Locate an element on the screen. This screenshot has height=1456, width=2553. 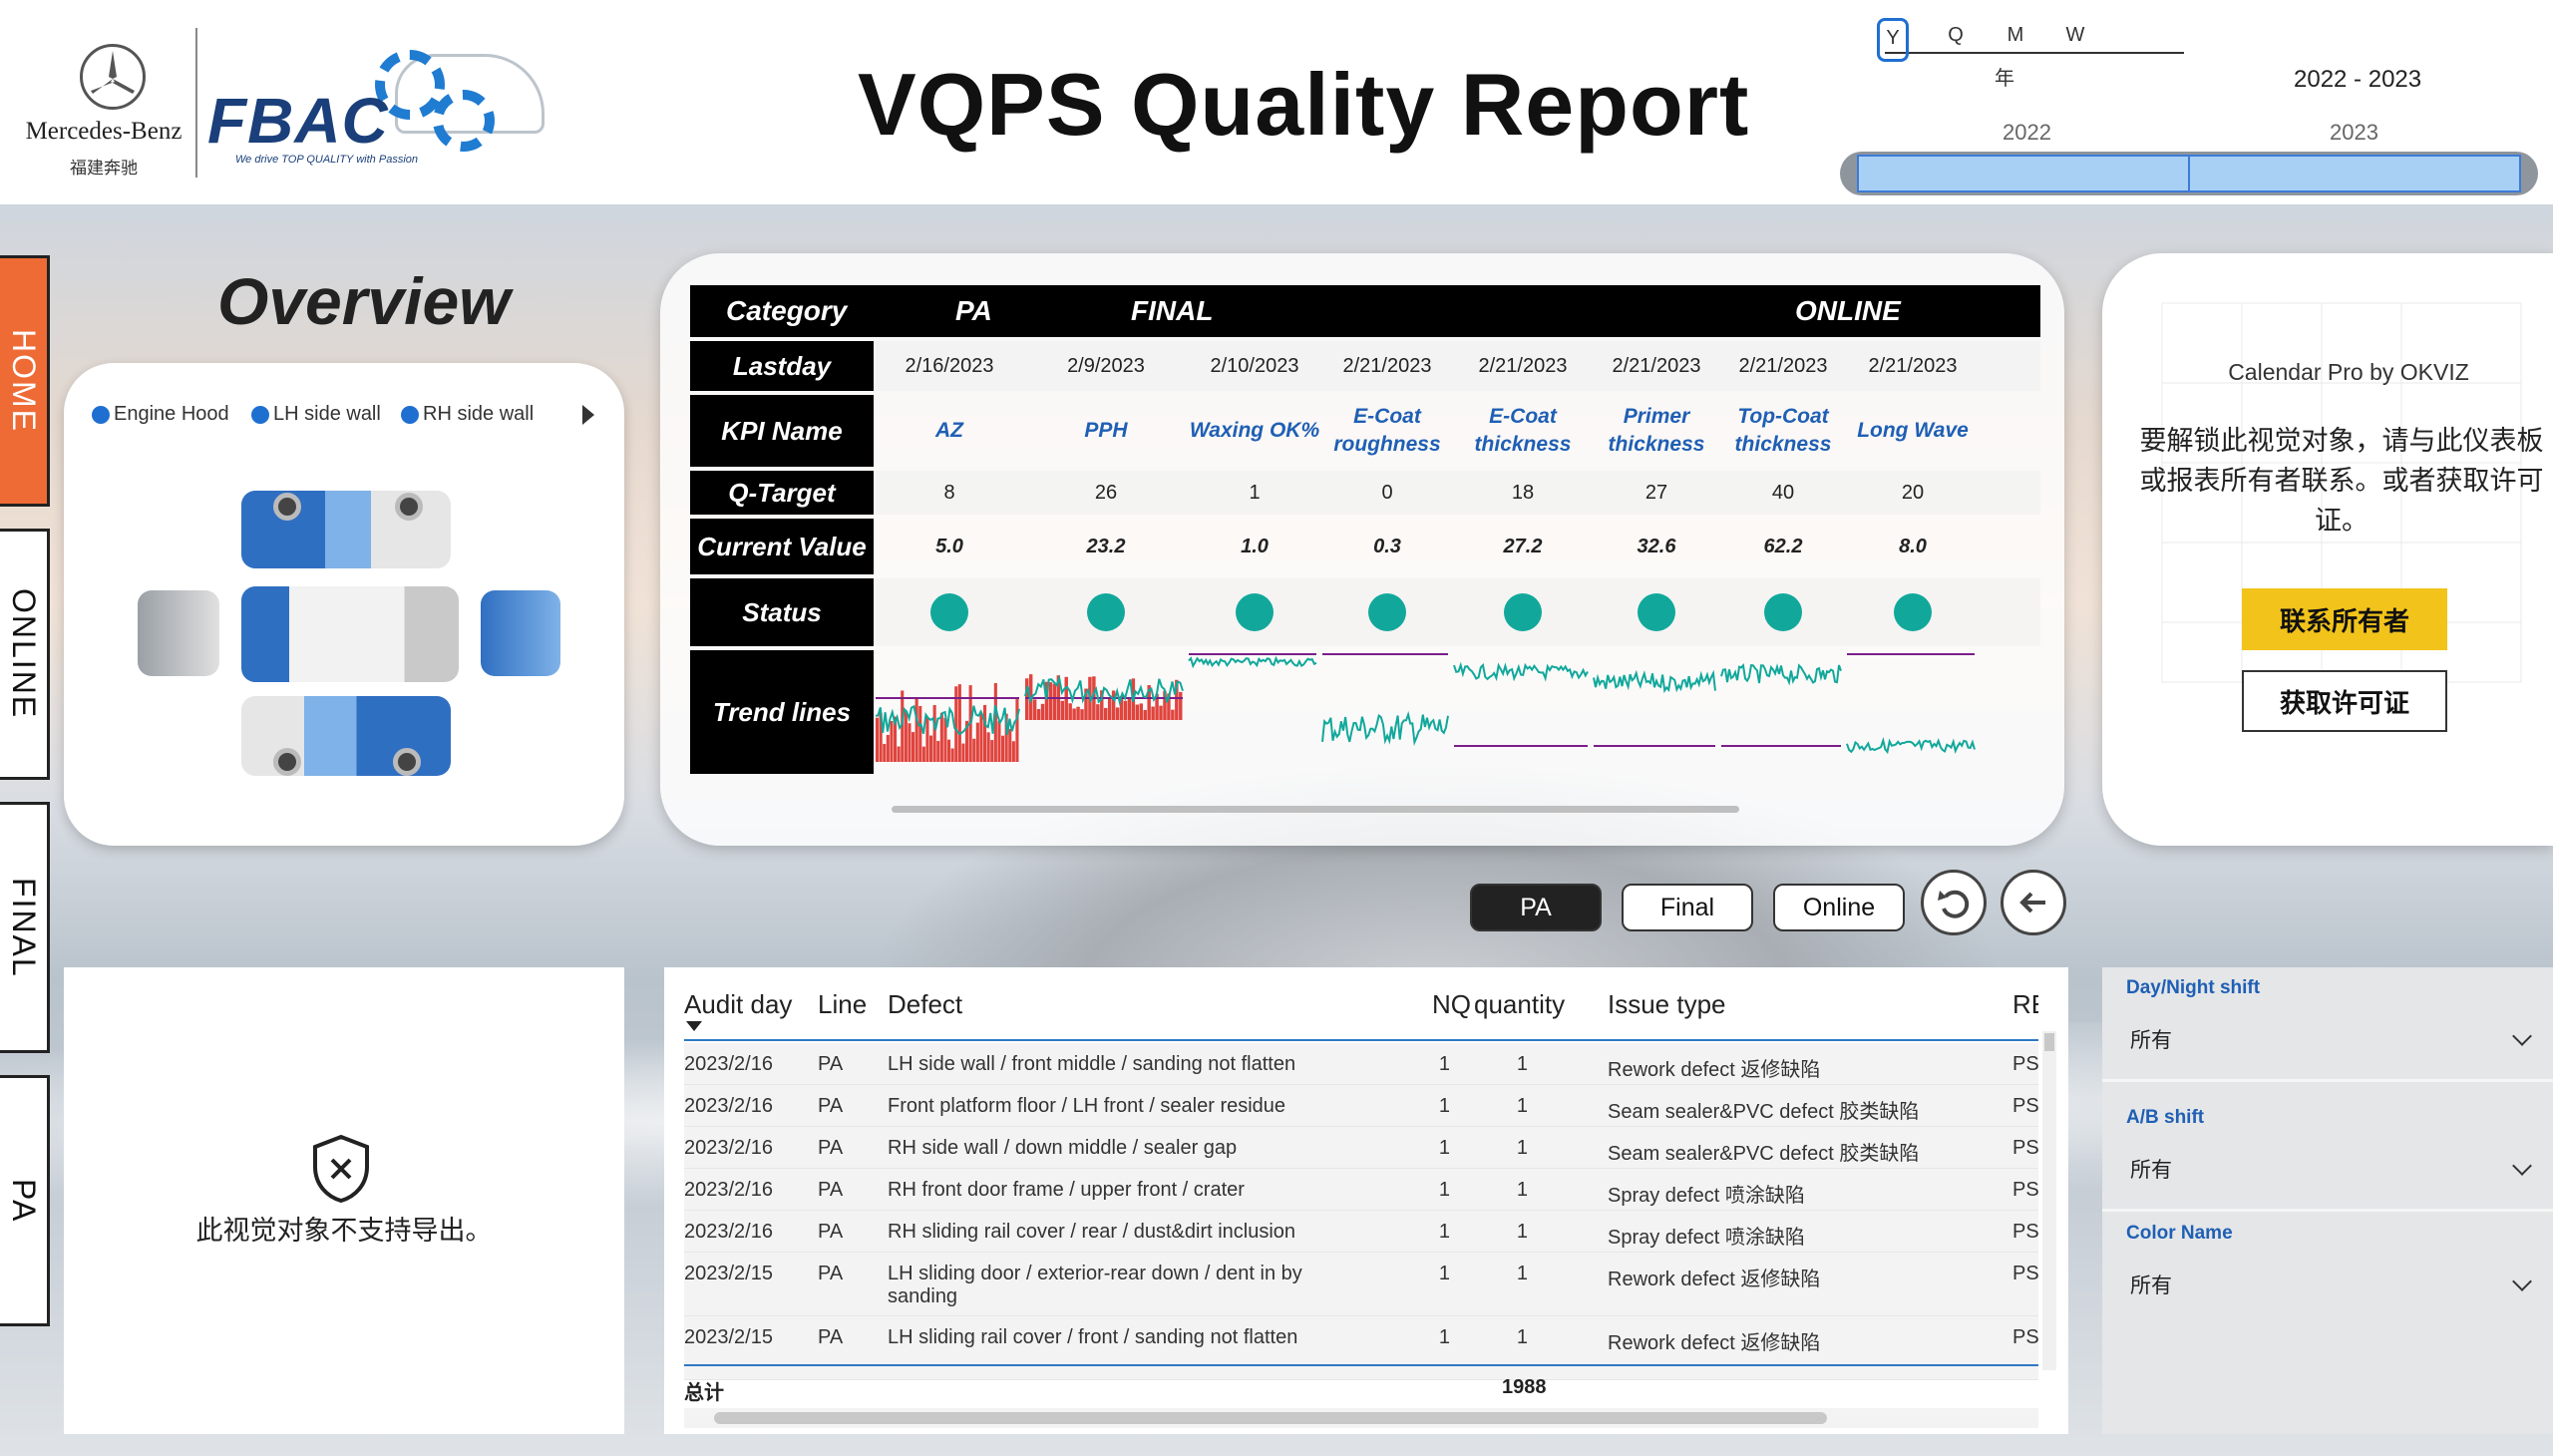
table-horizontal-scrollbar is located at coordinates (1361, 1418).